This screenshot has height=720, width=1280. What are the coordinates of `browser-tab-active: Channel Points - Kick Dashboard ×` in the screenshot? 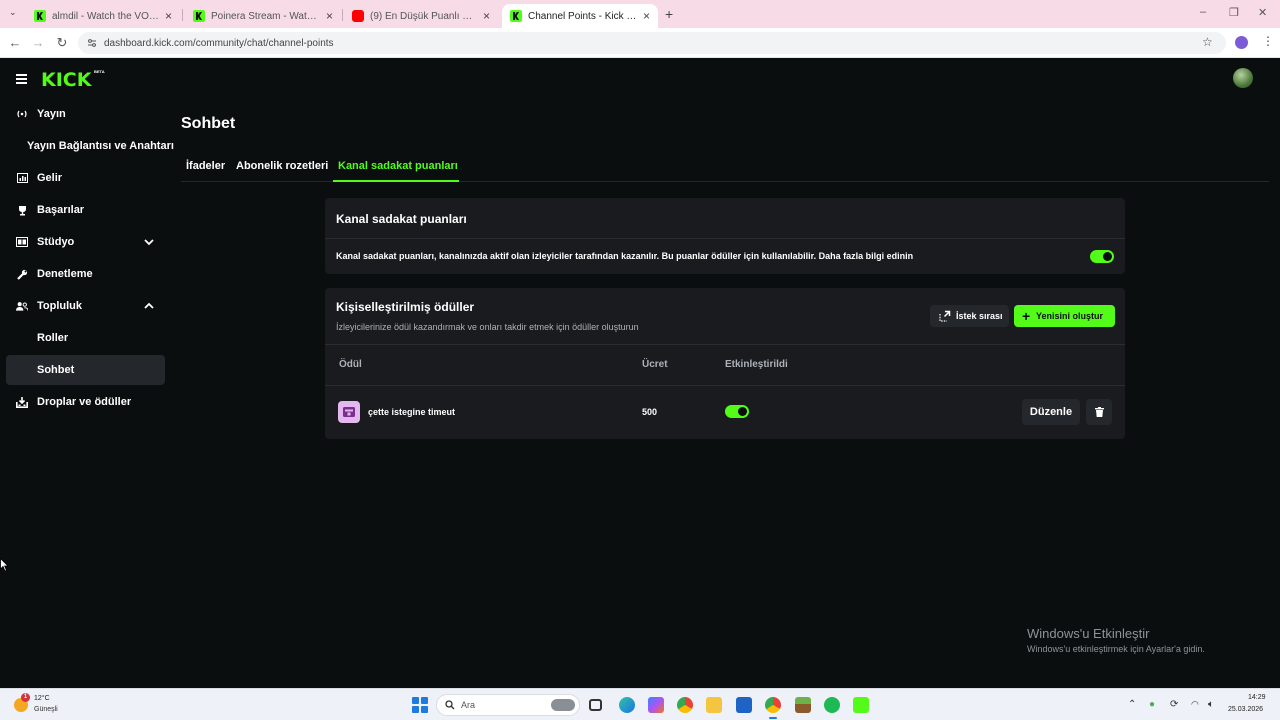 It's located at (580, 16).